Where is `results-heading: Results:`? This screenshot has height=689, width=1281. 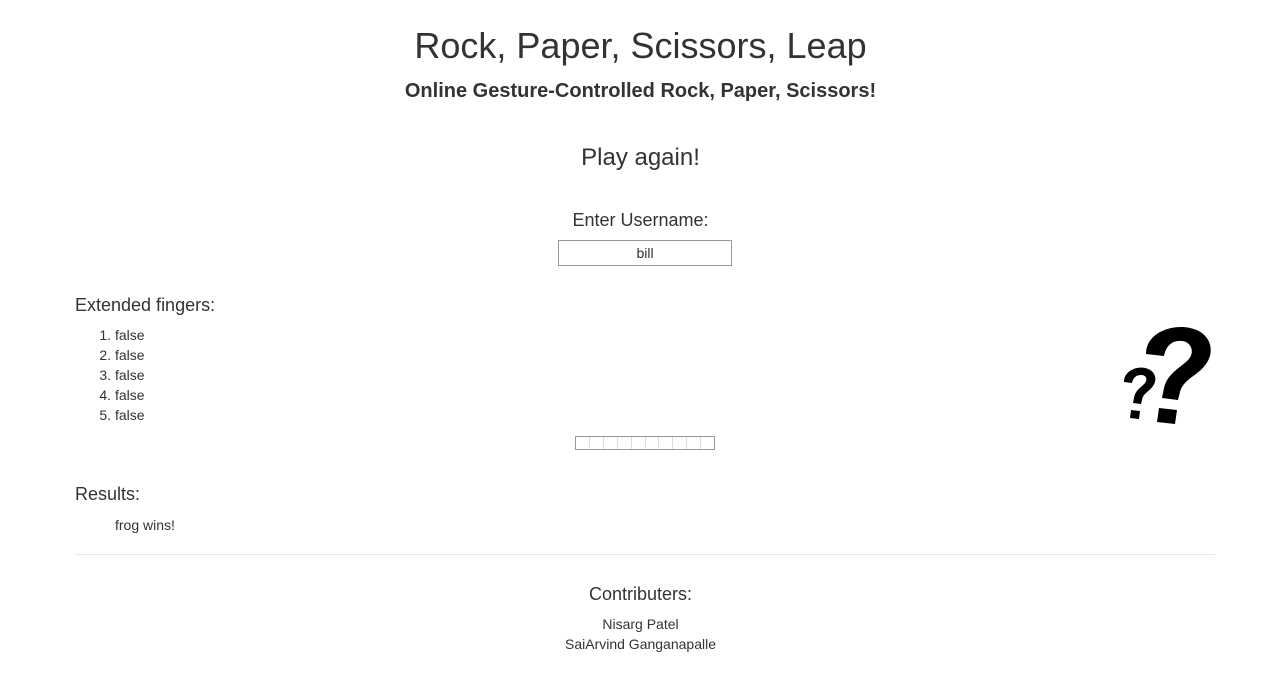
results-heading: Results: is located at coordinates (108, 494).